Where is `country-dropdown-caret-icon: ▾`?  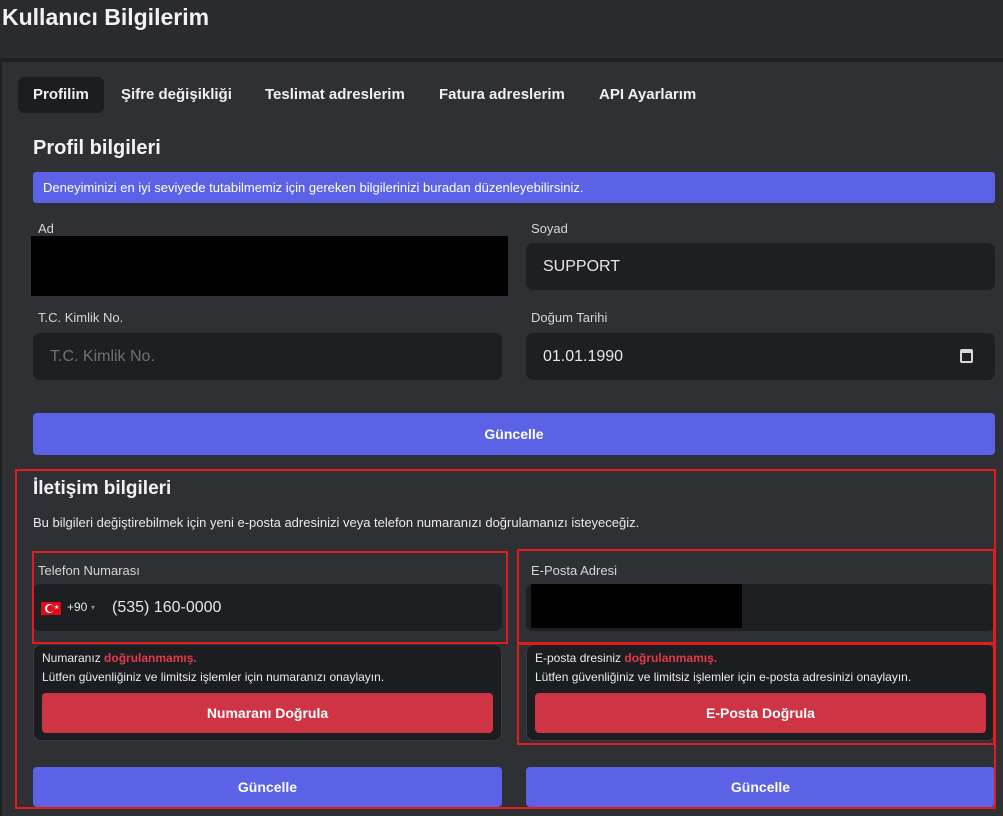 country-dropdown-caret-icon: ▾ is located at coordinates (93, 607).